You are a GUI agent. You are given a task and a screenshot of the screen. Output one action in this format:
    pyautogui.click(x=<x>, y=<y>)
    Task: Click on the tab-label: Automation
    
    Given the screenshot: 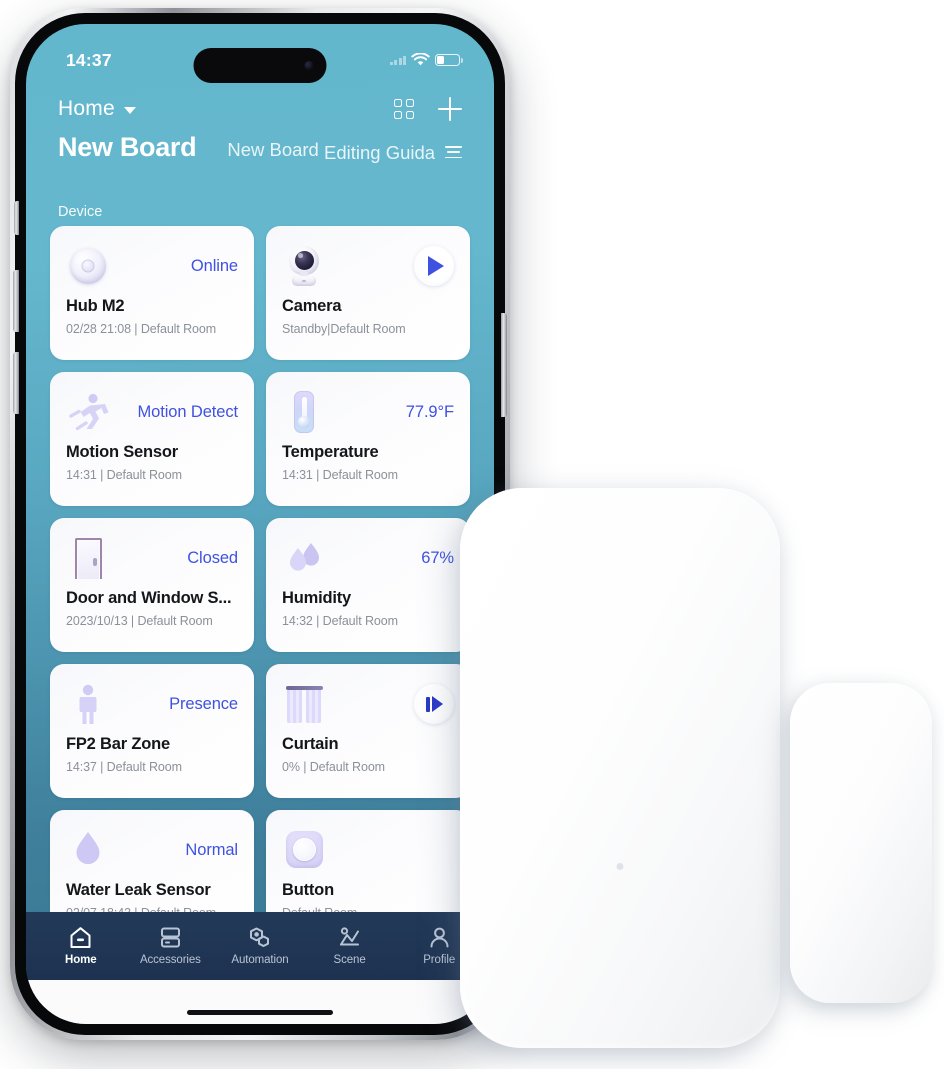 What is the action you would take?
    pyautogui.click(x=260, y=960)
    